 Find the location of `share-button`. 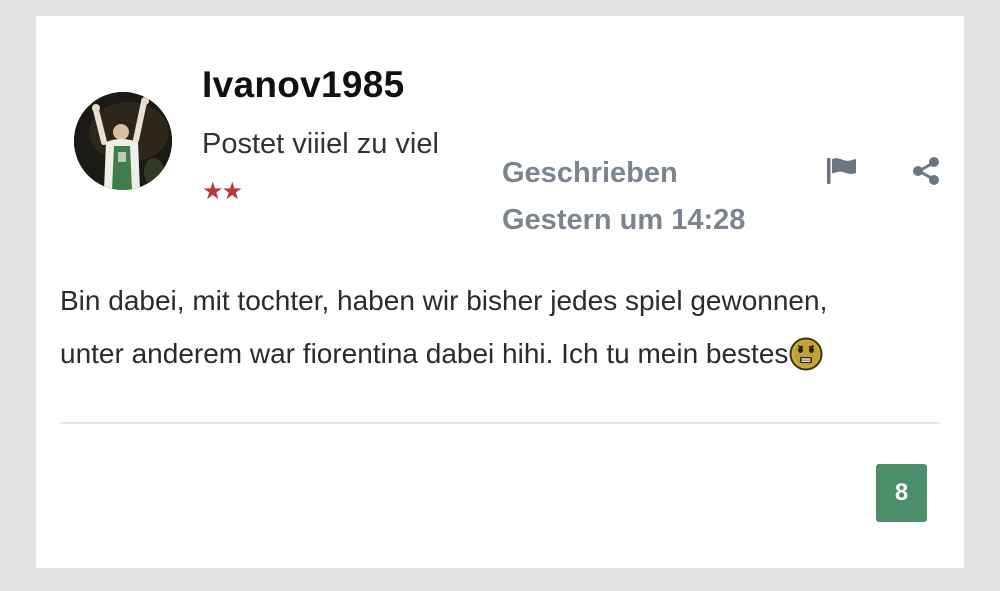

share-button is located at coordinates (926, 171).